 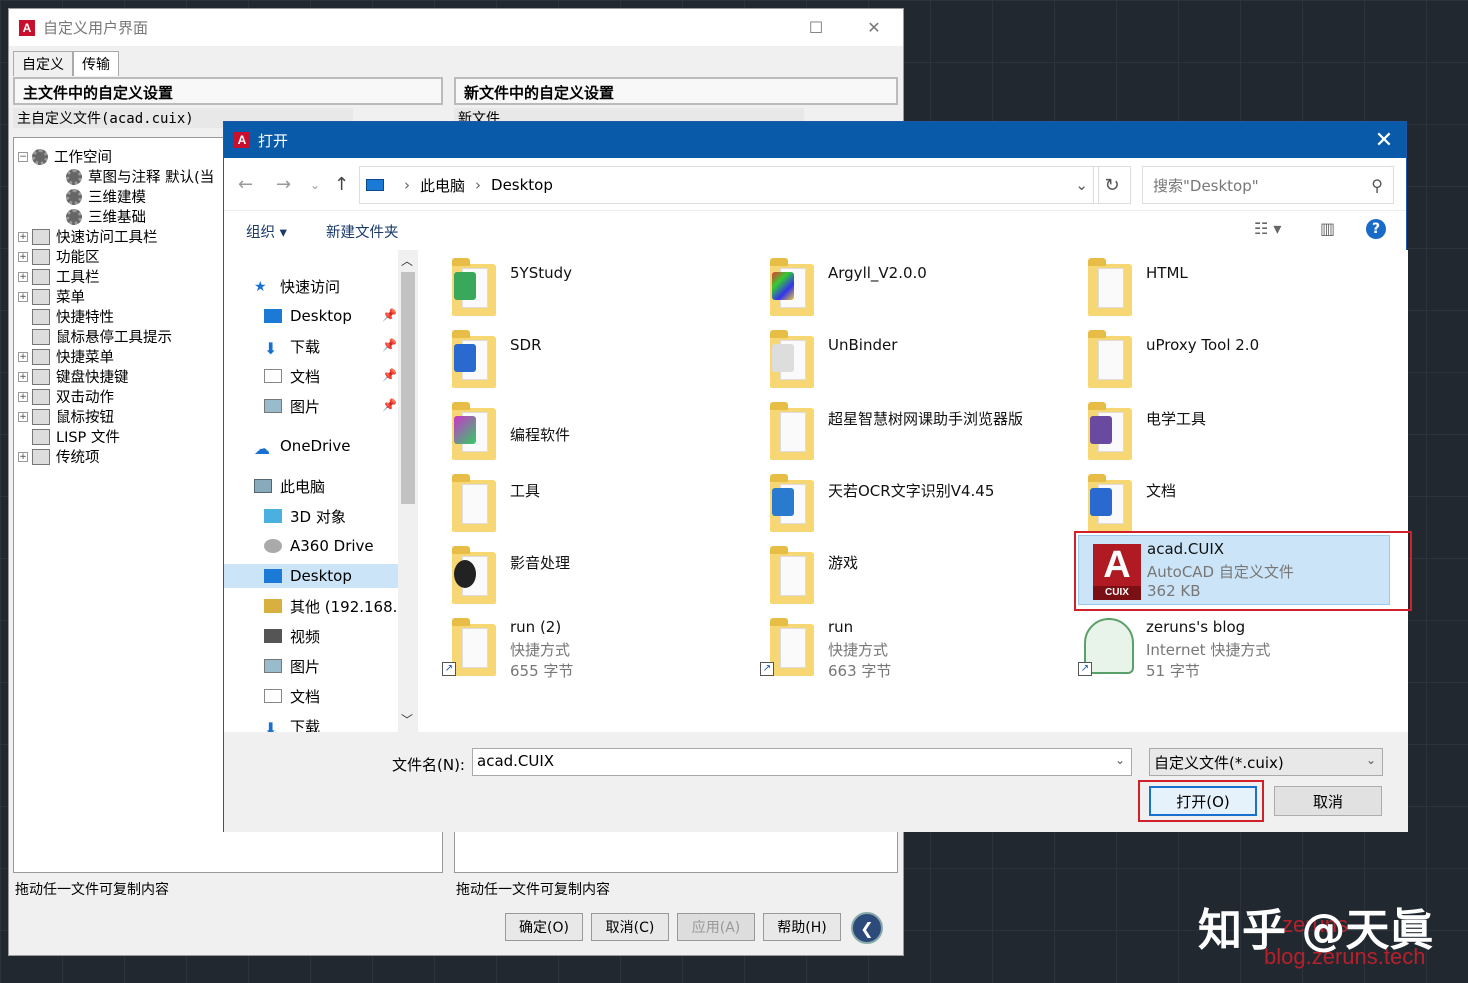 What do you see at coordinates (73, 316) in the screenshot?
I see `tree-item: 快捷特性` at bounding box center [73, 316].